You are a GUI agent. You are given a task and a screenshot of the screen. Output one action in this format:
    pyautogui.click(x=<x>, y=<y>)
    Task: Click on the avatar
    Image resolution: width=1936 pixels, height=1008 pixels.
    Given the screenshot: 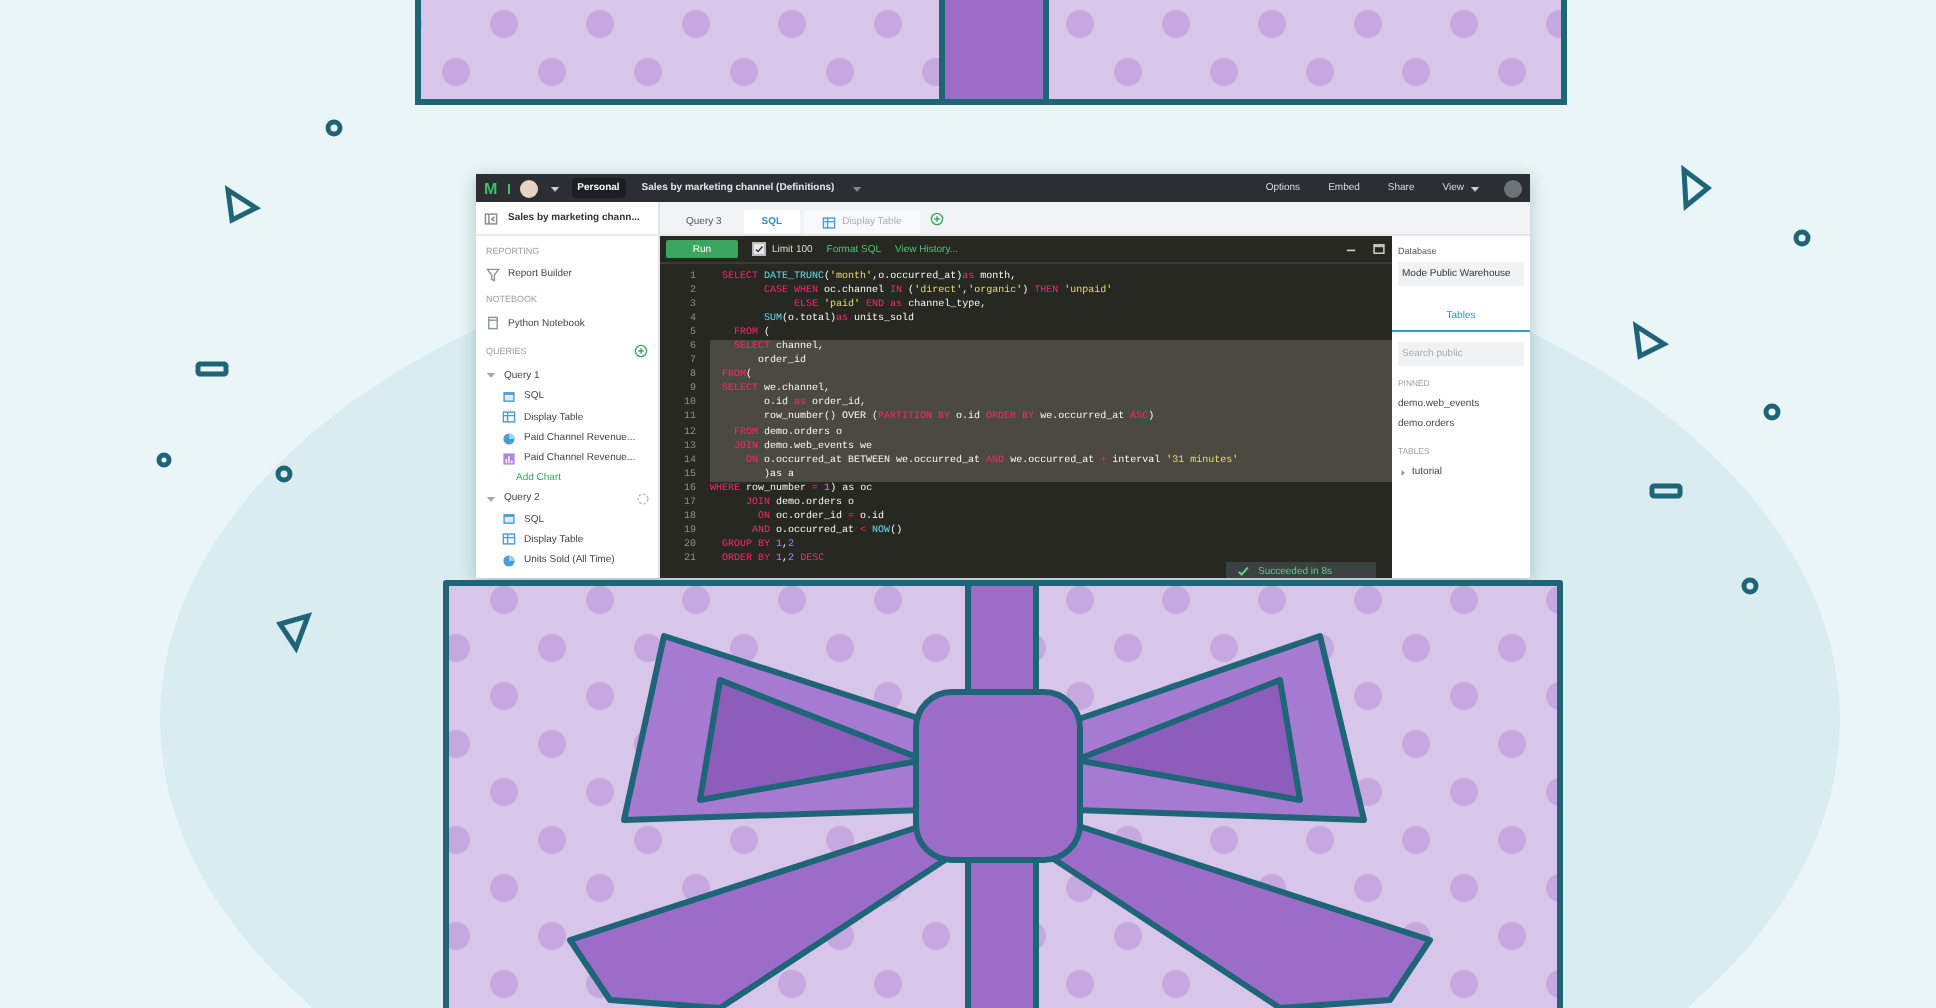 What is the action you would take?
    pyautogui.click(x=528, y=188)
    